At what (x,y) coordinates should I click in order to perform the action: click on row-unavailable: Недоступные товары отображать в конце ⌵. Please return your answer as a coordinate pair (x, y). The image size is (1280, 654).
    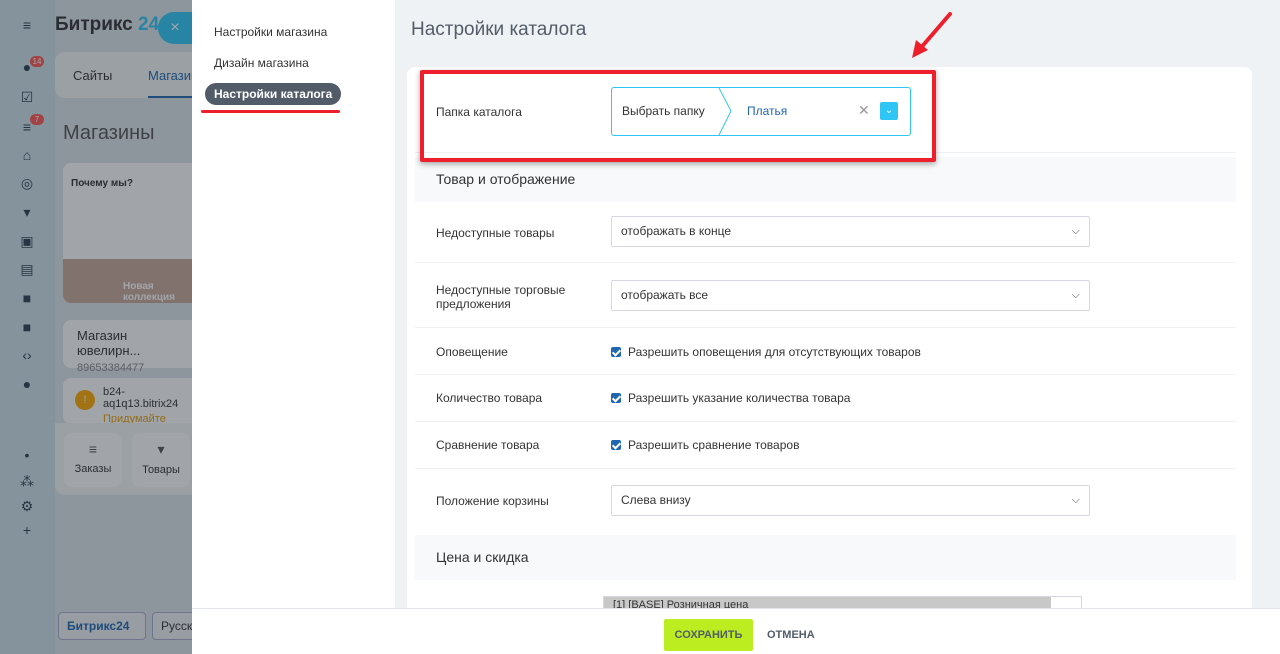
    Looking at the image, I should click on (825, 232).